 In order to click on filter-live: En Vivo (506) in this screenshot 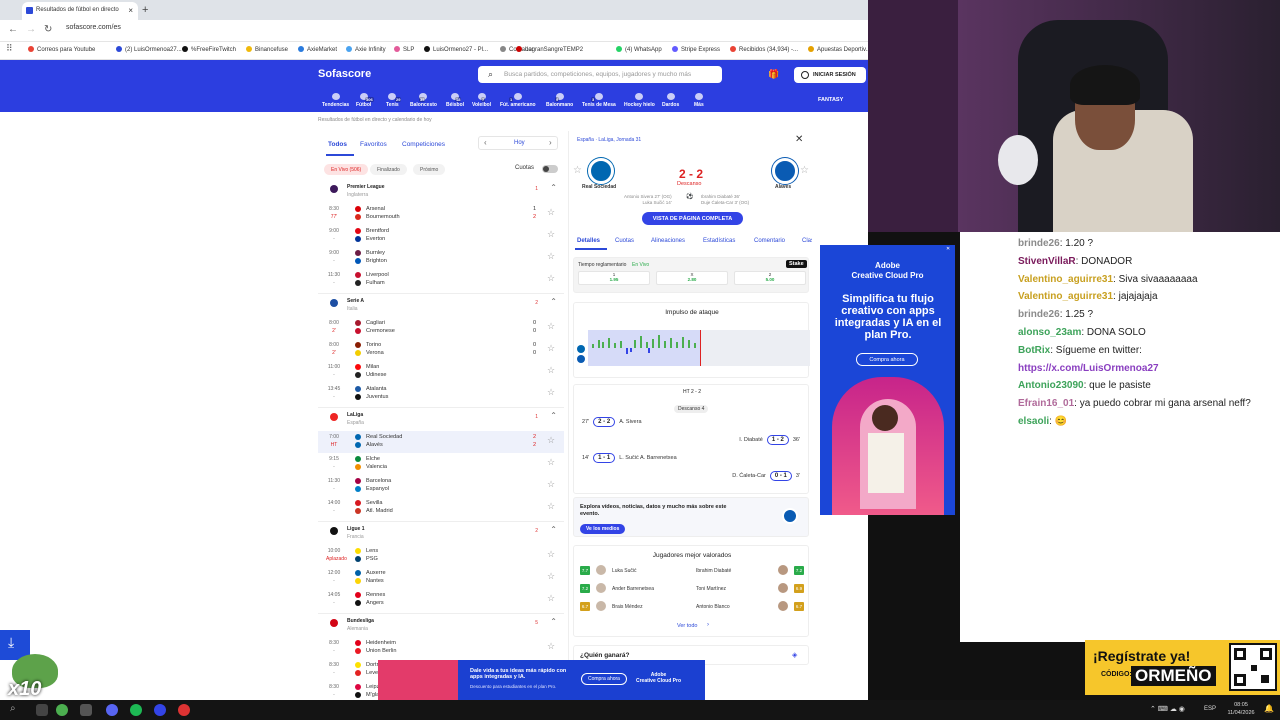, I will do `click(346, 169)`.